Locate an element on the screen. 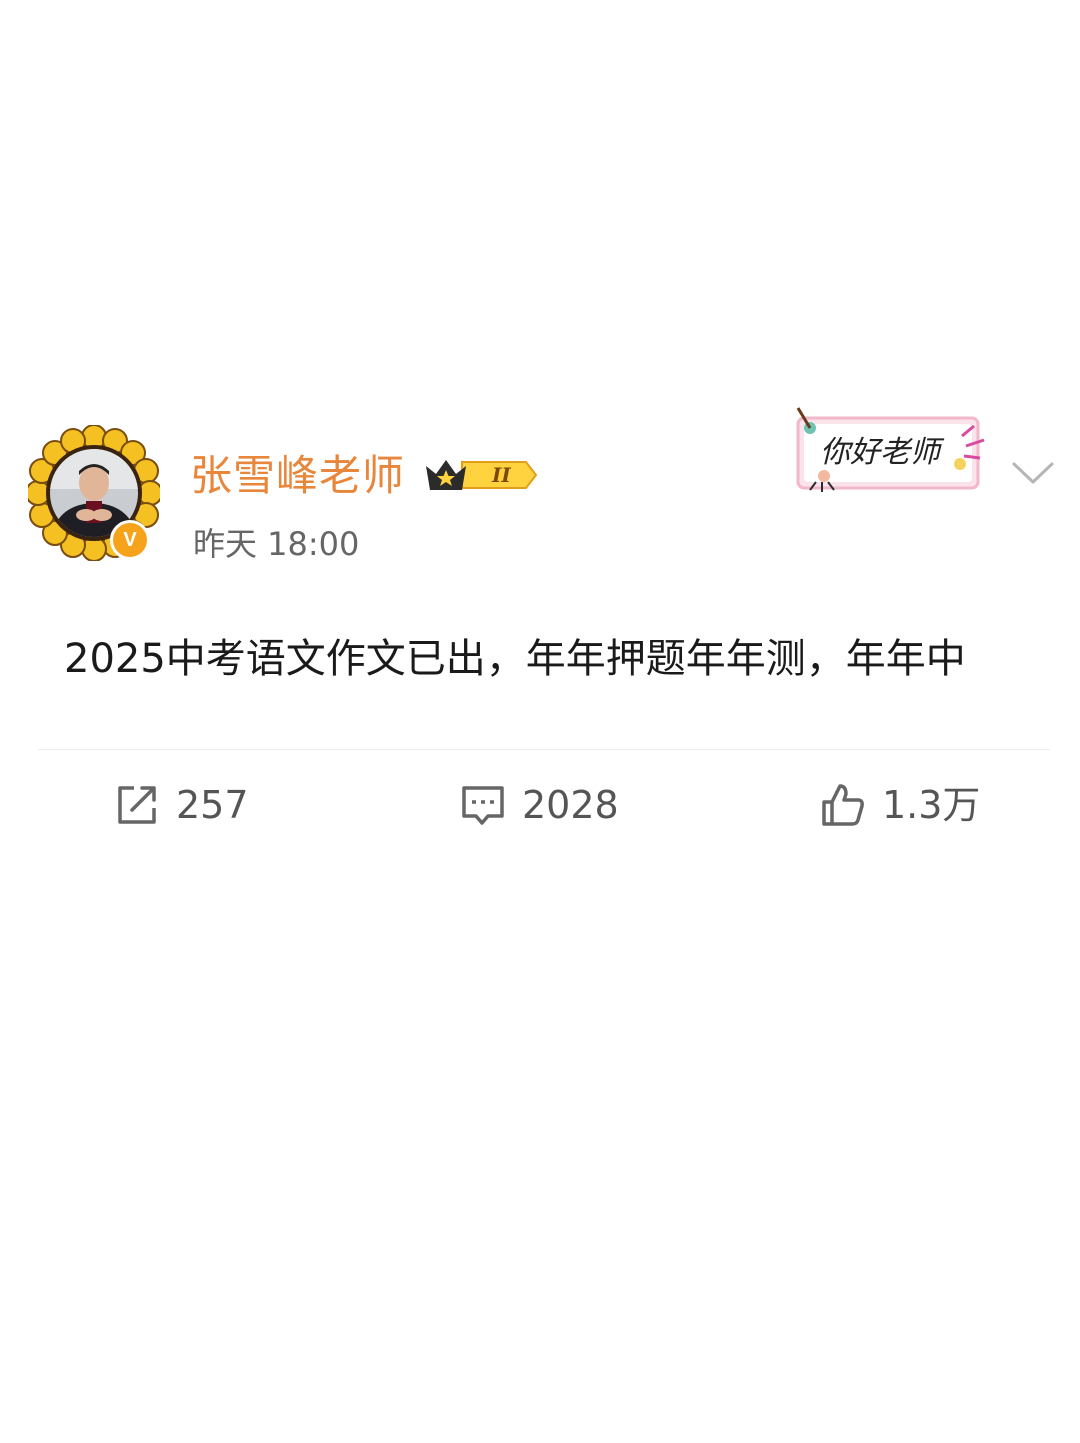 The width and height of the screenshot is (1080, 1443). post-timestamp: 昨天 18:00 is located at coordinates (276, 544).